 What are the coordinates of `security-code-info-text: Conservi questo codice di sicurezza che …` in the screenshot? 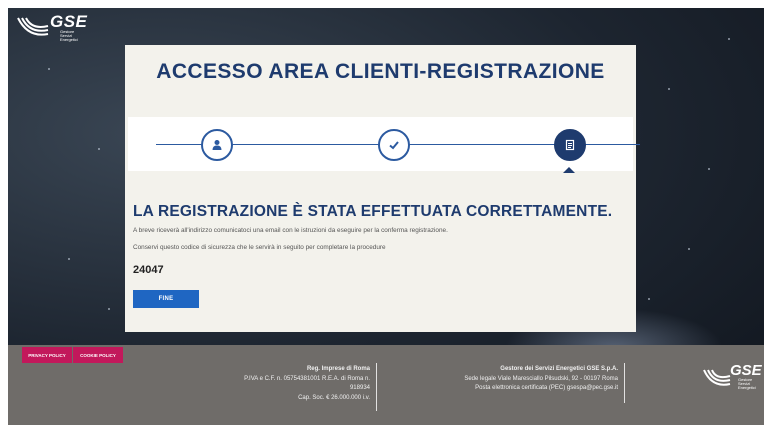 It's located at (259, 247).